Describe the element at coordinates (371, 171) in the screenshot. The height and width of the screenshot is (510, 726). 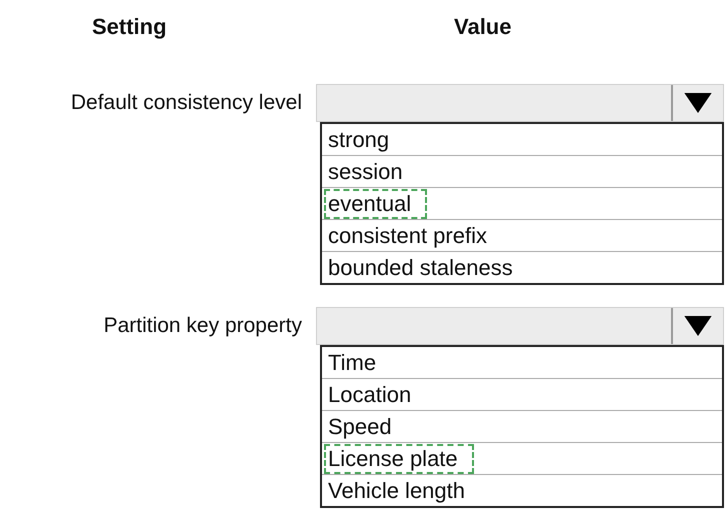
I see `dropdown-option: session` at that location.